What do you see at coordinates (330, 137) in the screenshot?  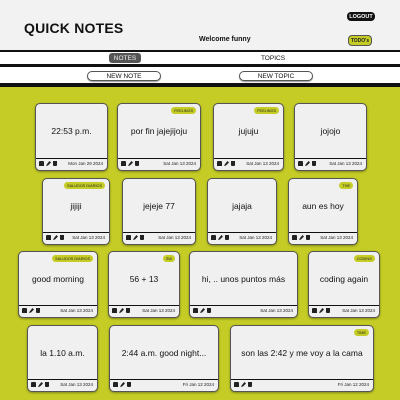 I see `note-card: jojojo Sat Jan 13 2024` at bounding box center [330, 137].